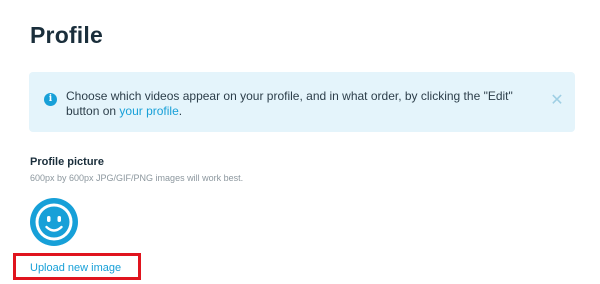 Image resolution: width=600 pixels, height=284 pixels. Describe the element at coordinates (557, 101) in the screenshot. I see `close-icon: ✕` at that location.